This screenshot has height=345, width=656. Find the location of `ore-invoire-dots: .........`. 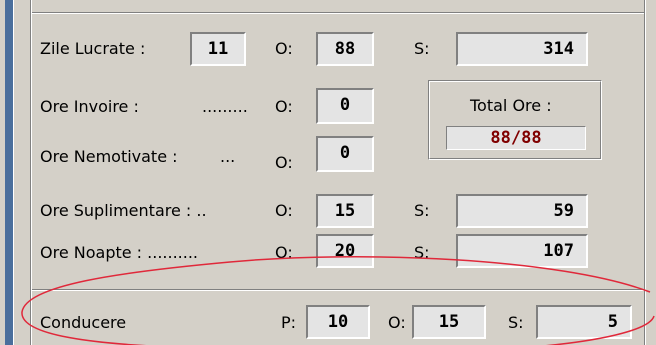

ore-invoire-dots: ......... is located at coordinates (225, 106).